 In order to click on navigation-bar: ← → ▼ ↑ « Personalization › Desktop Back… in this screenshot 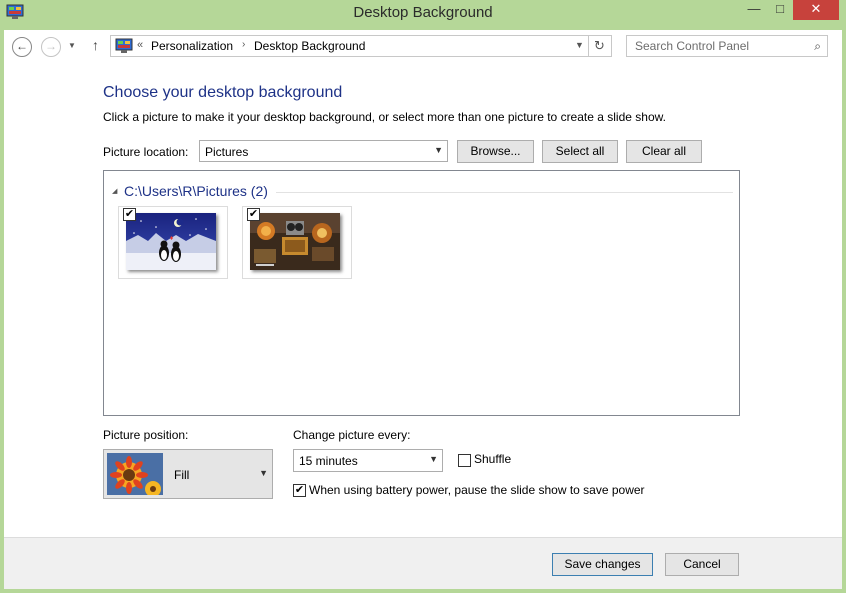, I will do `click(423, 48)`.